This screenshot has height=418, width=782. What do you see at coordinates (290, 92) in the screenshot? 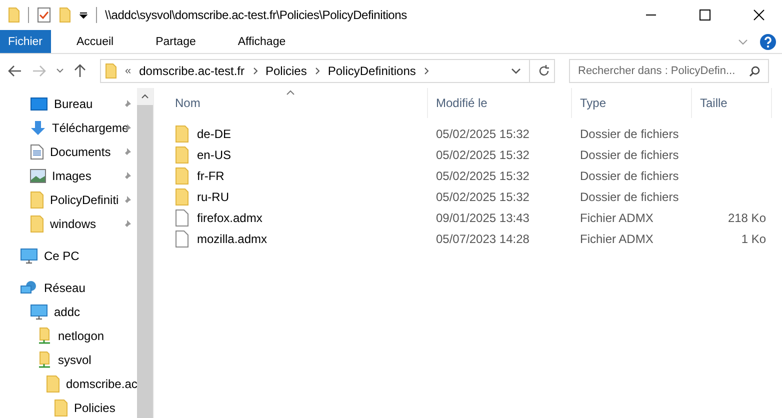
I see `sort-ascending-icon` at bounding box center [290, 92].